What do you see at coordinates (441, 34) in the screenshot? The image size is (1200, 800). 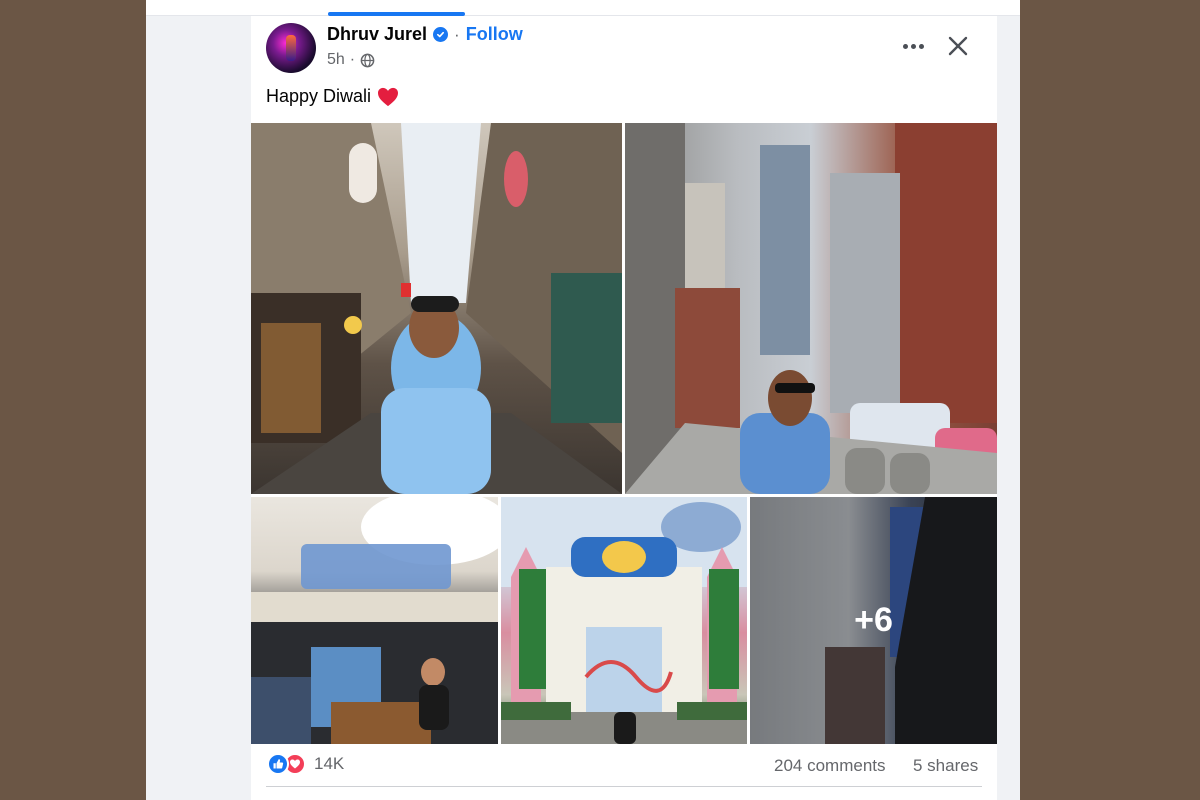 I see `verified-badge-icon` at bounding box center [441, 34].